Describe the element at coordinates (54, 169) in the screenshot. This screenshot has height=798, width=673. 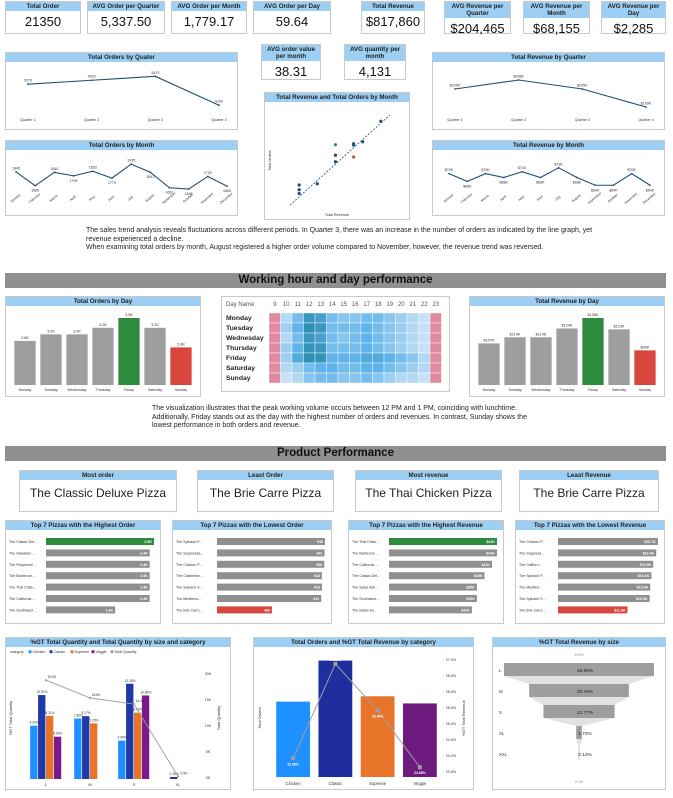
I see `data-label: 1840` at that location.